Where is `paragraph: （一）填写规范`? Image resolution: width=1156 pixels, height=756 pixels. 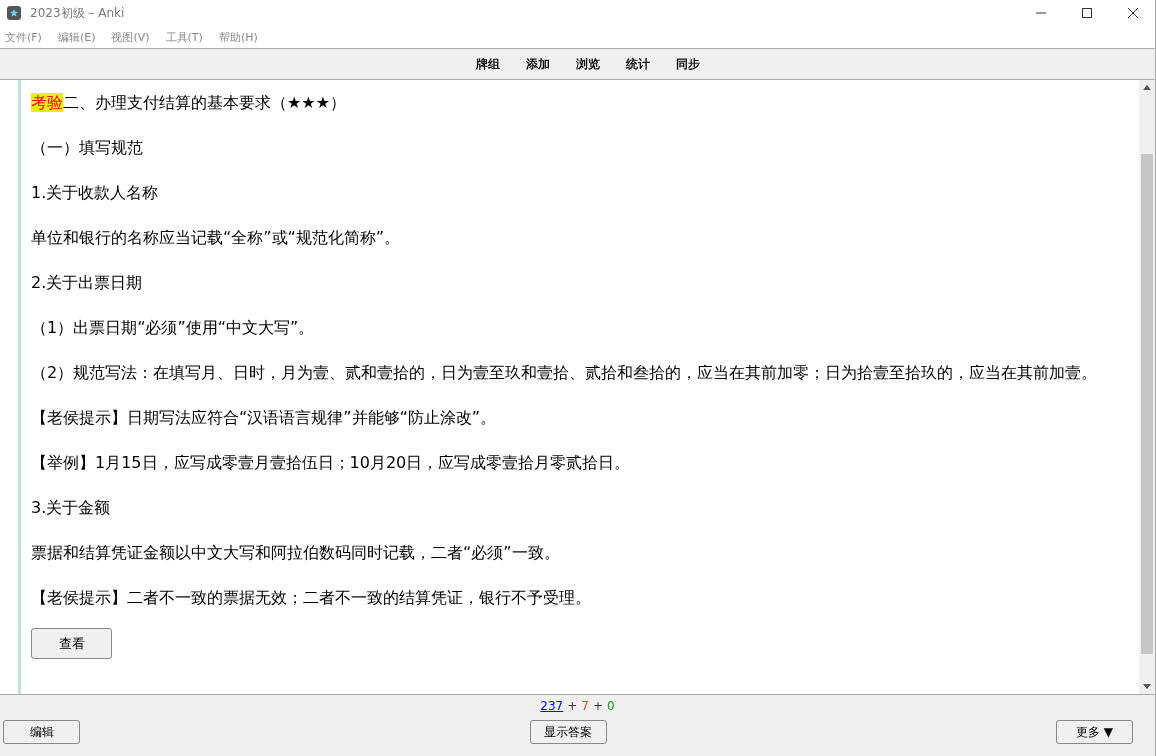
paragraph: （一）填写规范 is located at coordinates (87, 148).